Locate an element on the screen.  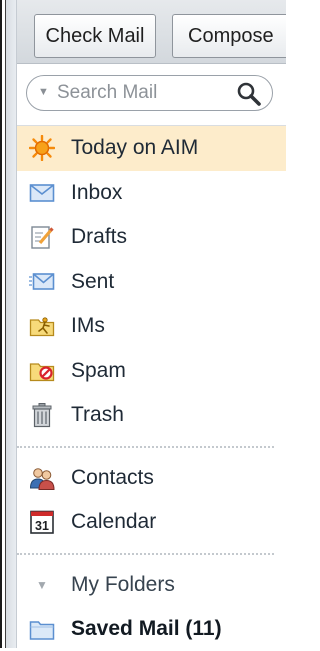
nav-label-spam: Spam is located at coordinates (98, 370).